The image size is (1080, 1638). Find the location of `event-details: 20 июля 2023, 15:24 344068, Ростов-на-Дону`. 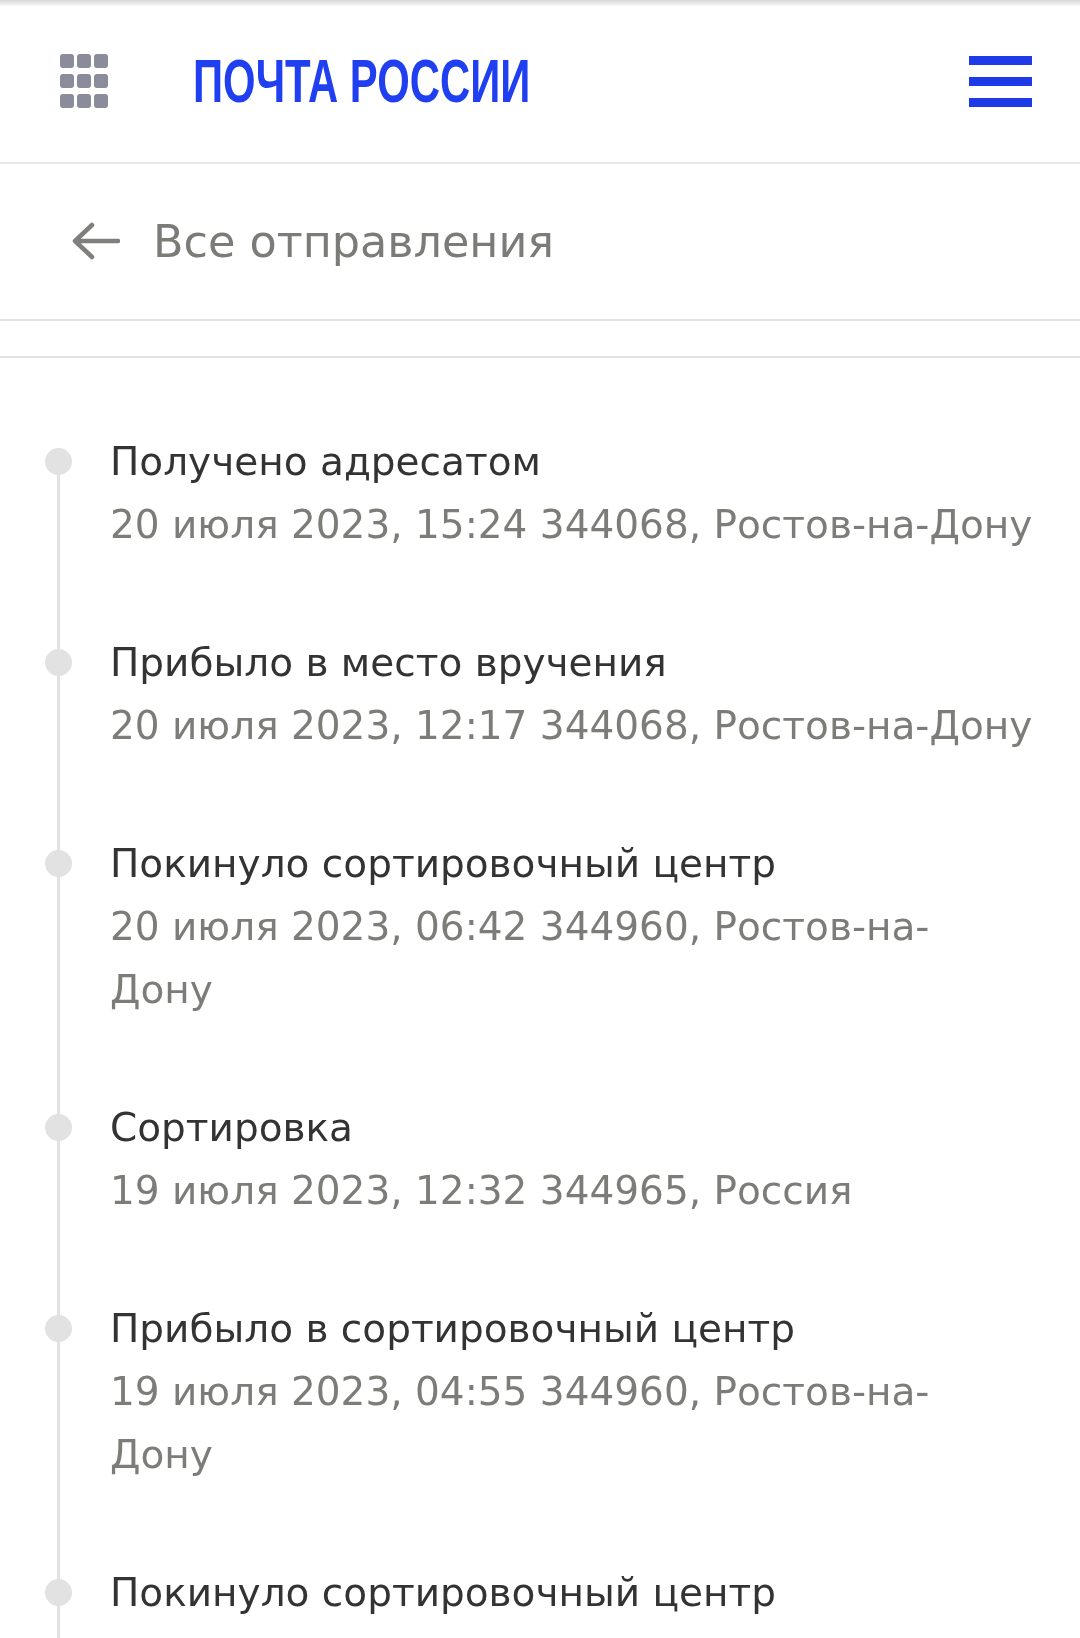

event-details: 20 июля 2023, 15:24 344068, Ростов-на-Дону is located at coordinates (571, 525).